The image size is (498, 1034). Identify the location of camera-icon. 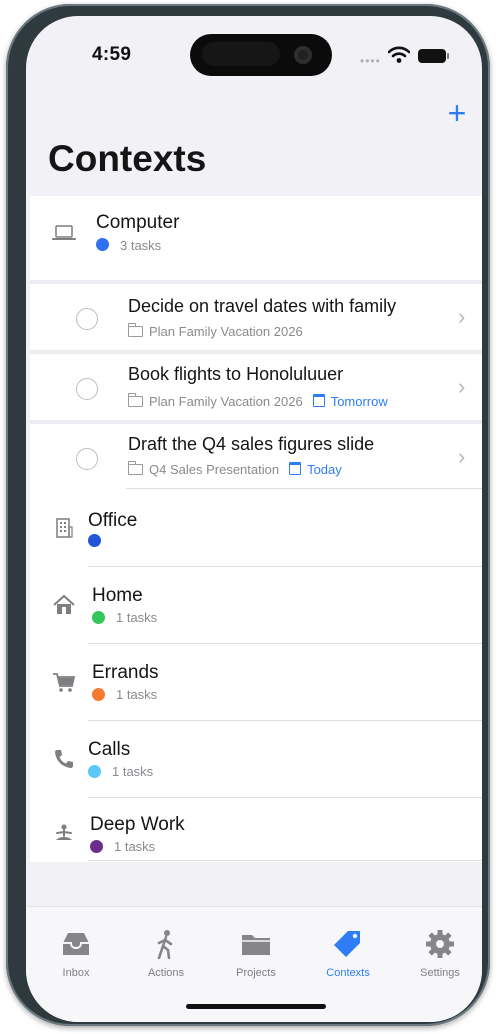
(303, 55).